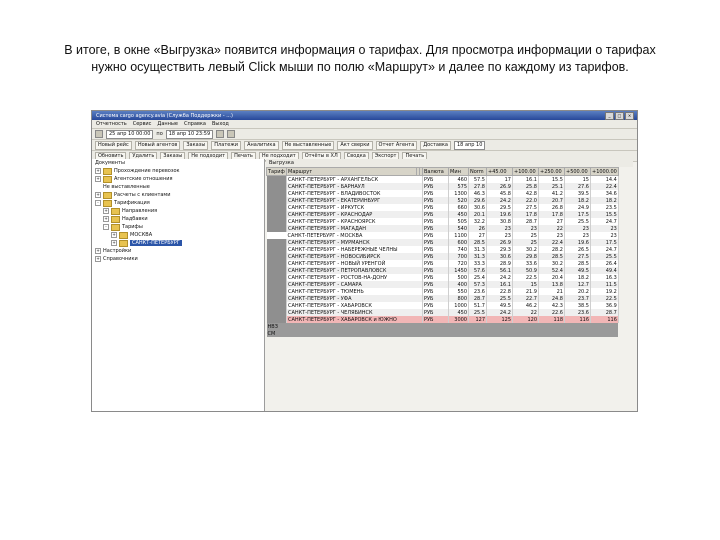 The image size is (720, 540). Describe the element at coordinates (189, 134) in the screenshot. I see `date-to-field: 18 апр 10 23:59` at that location.